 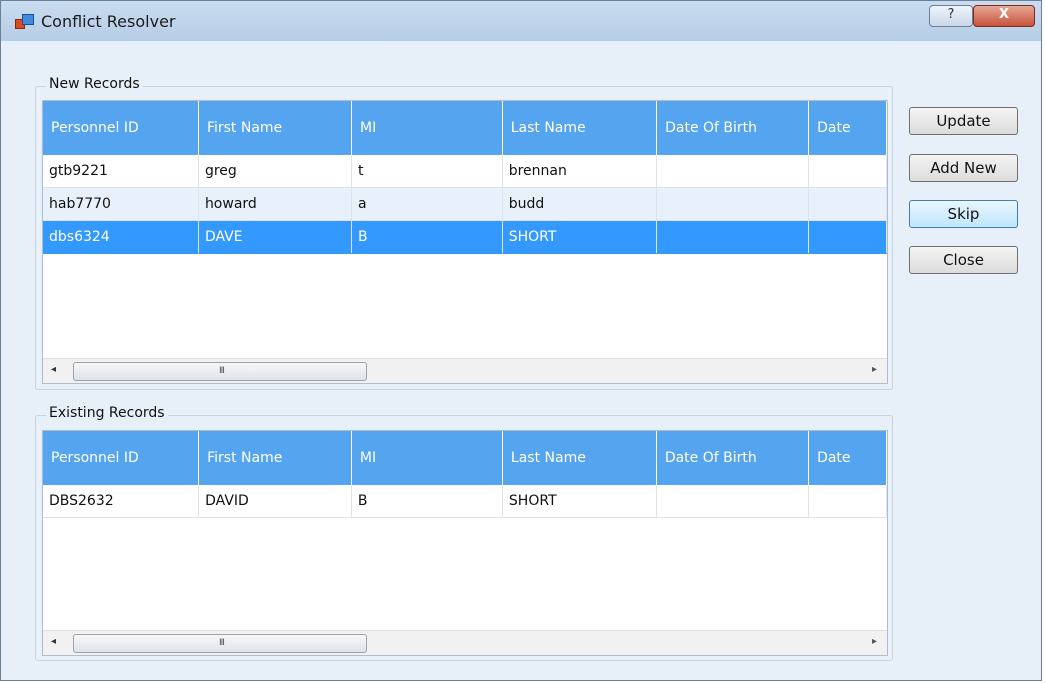 What do you see at coordinates (275, 237) in the screenshot?
I see `cell: DAVE` at bounding box center [275, 237].